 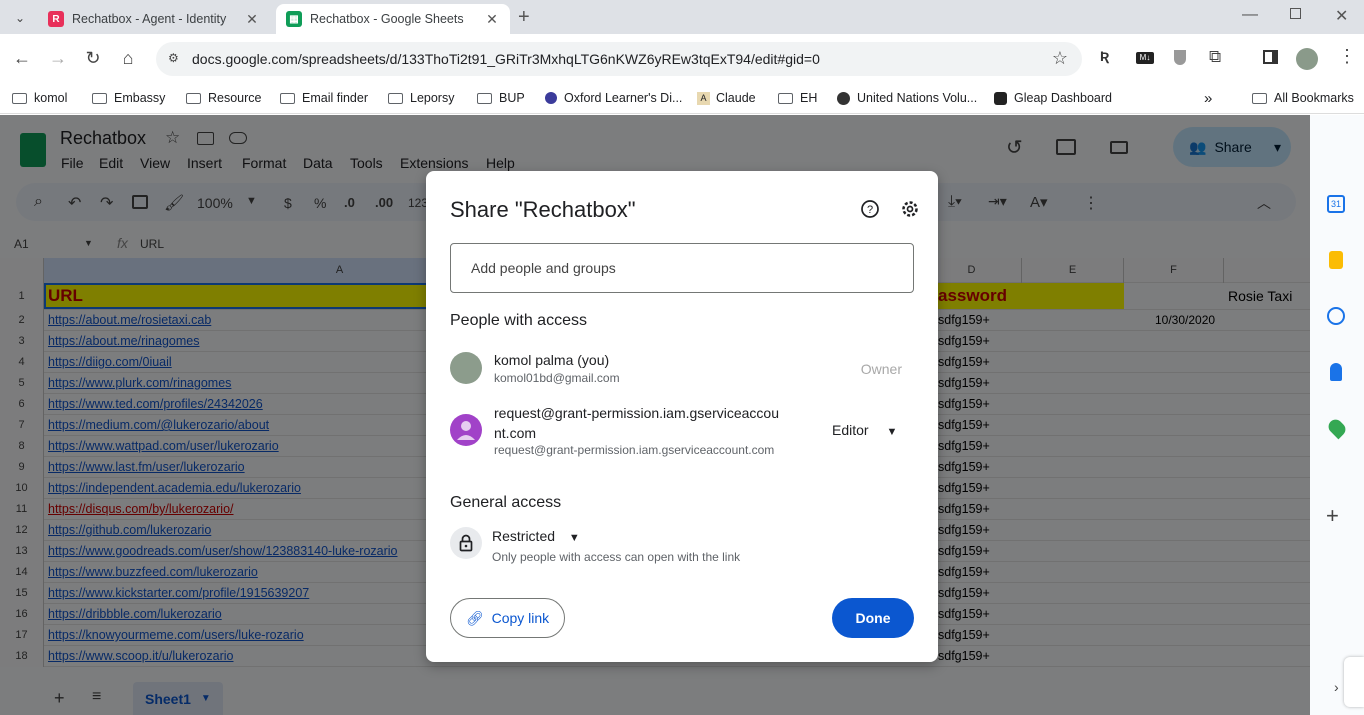 What do you see at coordinates (551, 98) in the screenshot?
I see `oxford-icon` at bounding box center [551, 98].